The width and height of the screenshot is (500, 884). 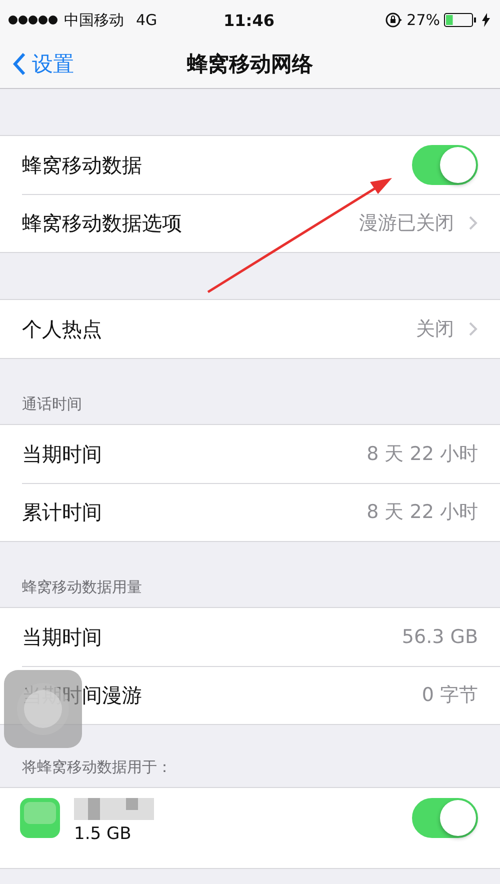 What do you see at coordinates (250, 64) in the screenshot?
I see `page-title: 蜂窝移动网络` at bounding box center [250, 64].